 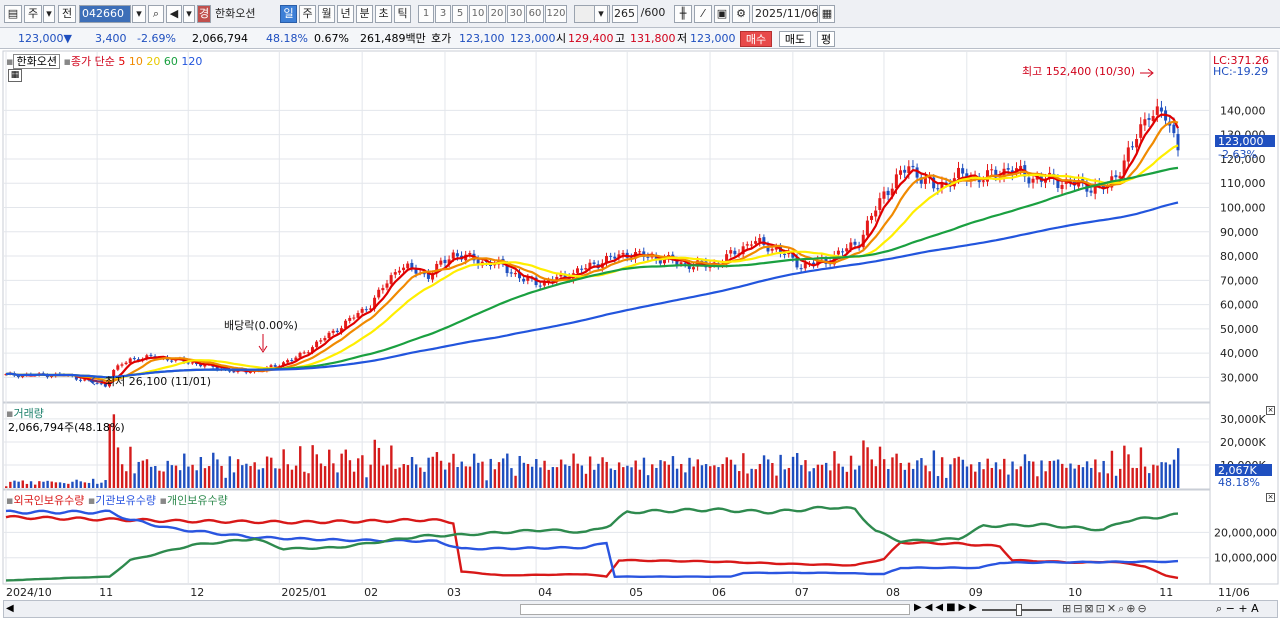 What do you see at coordinates (497, 14) in the screenshot?
I see `interval-20-button: 20` at bounding box center [497, 14].